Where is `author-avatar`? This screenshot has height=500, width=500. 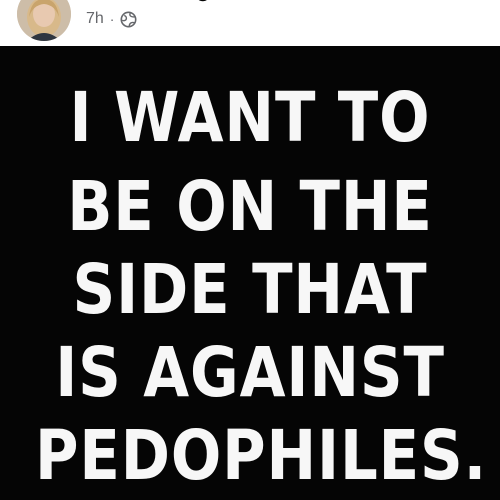
author-avatar is located at coordinates (44, 20).